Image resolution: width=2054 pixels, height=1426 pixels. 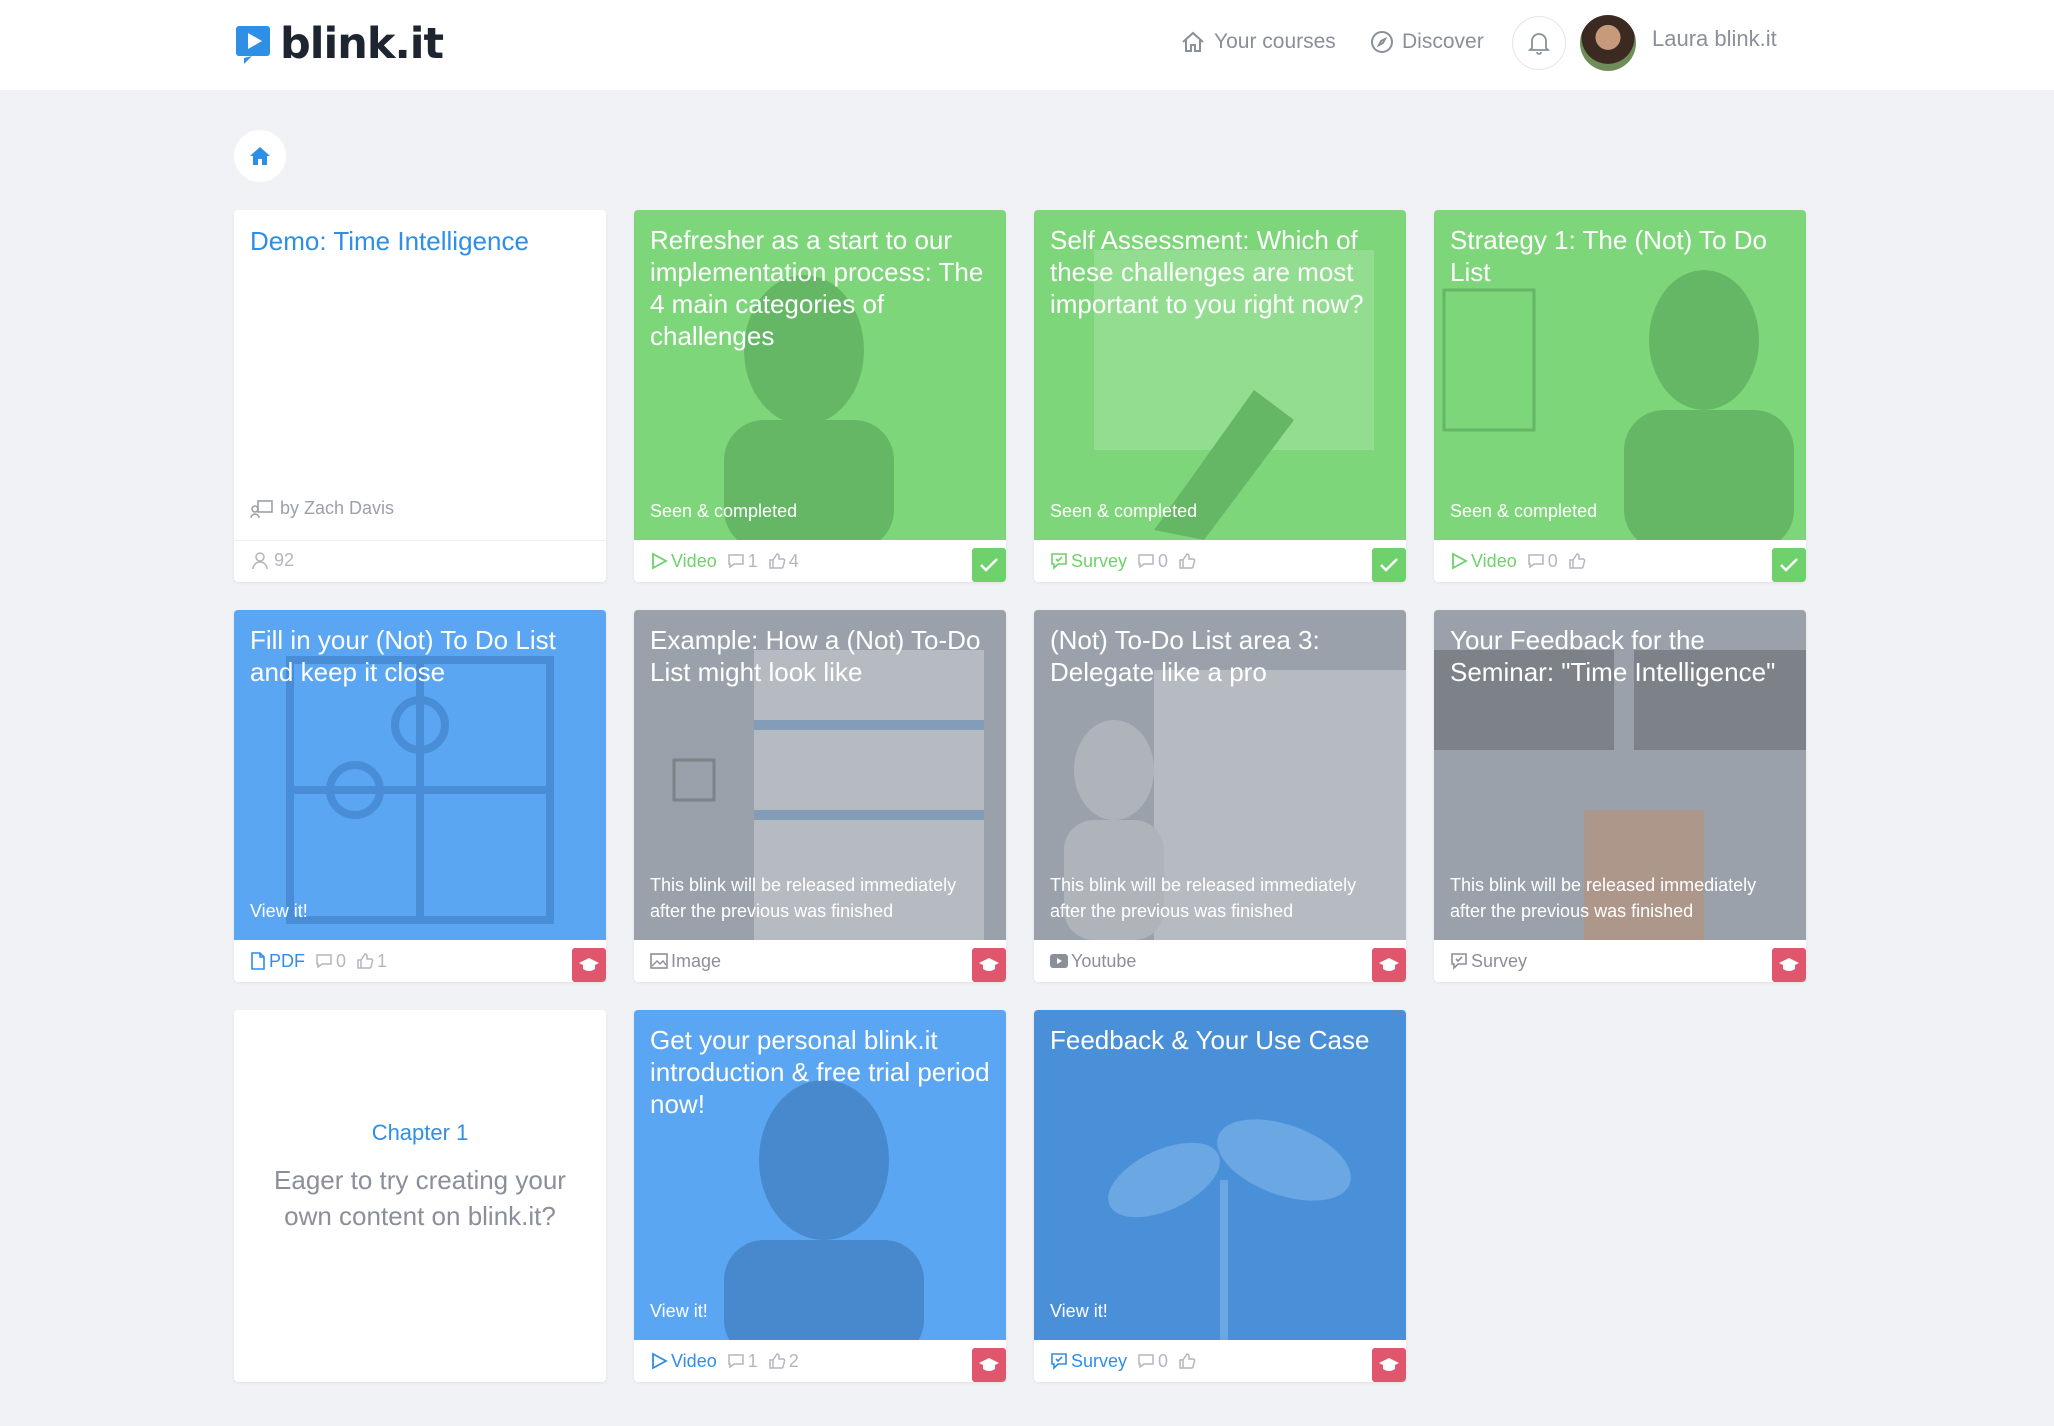 What do you see at coordinates (420, 1133) in the screenshot?
I see `chapter-label: Chapter 1` at bounding box center [420, 1133].